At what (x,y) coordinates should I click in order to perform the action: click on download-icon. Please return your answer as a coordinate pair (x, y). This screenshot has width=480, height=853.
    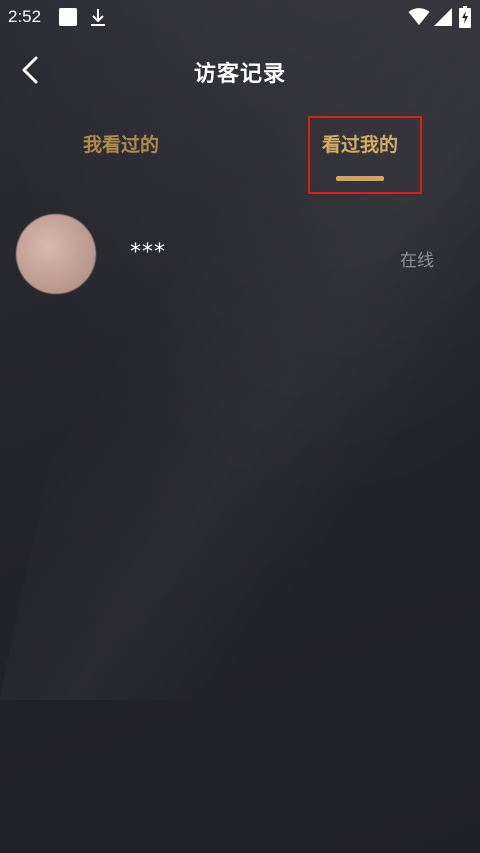
    Looking at the image, I should click on (98, 17).